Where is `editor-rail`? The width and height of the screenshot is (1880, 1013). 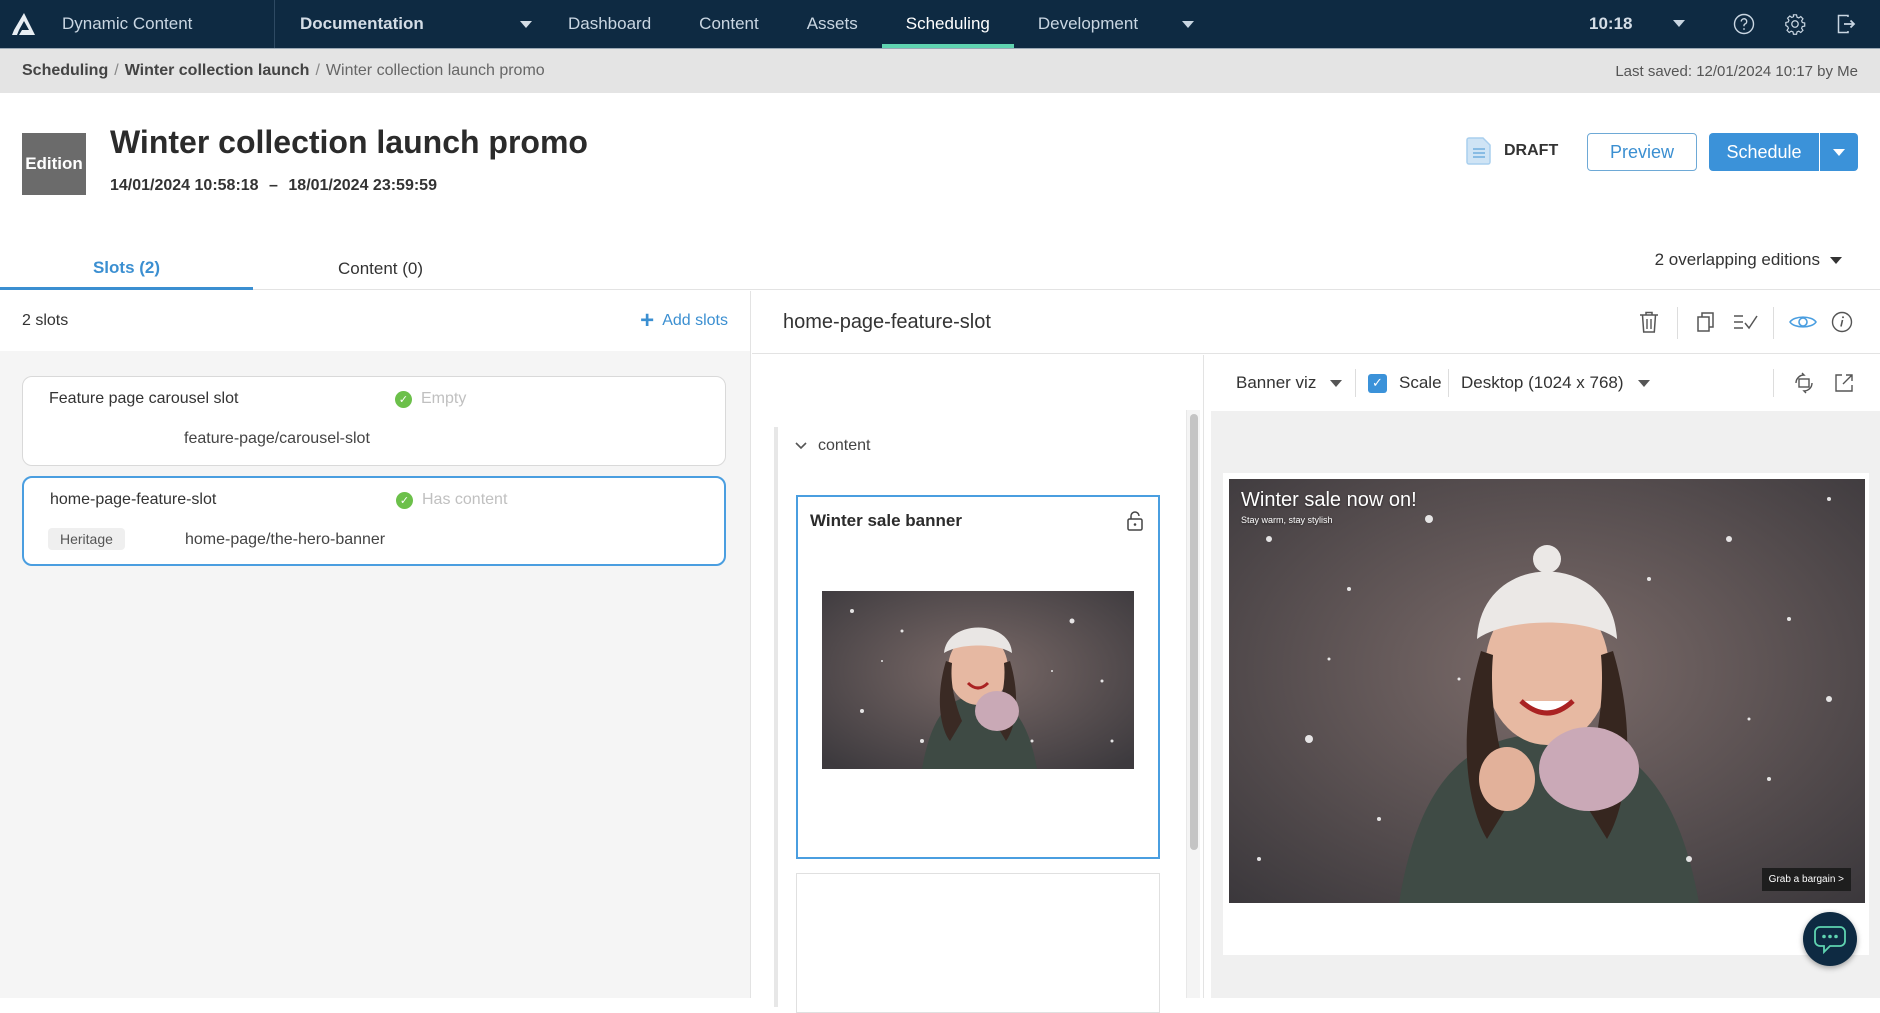
editor-rail is located at coordinates (776, 717).